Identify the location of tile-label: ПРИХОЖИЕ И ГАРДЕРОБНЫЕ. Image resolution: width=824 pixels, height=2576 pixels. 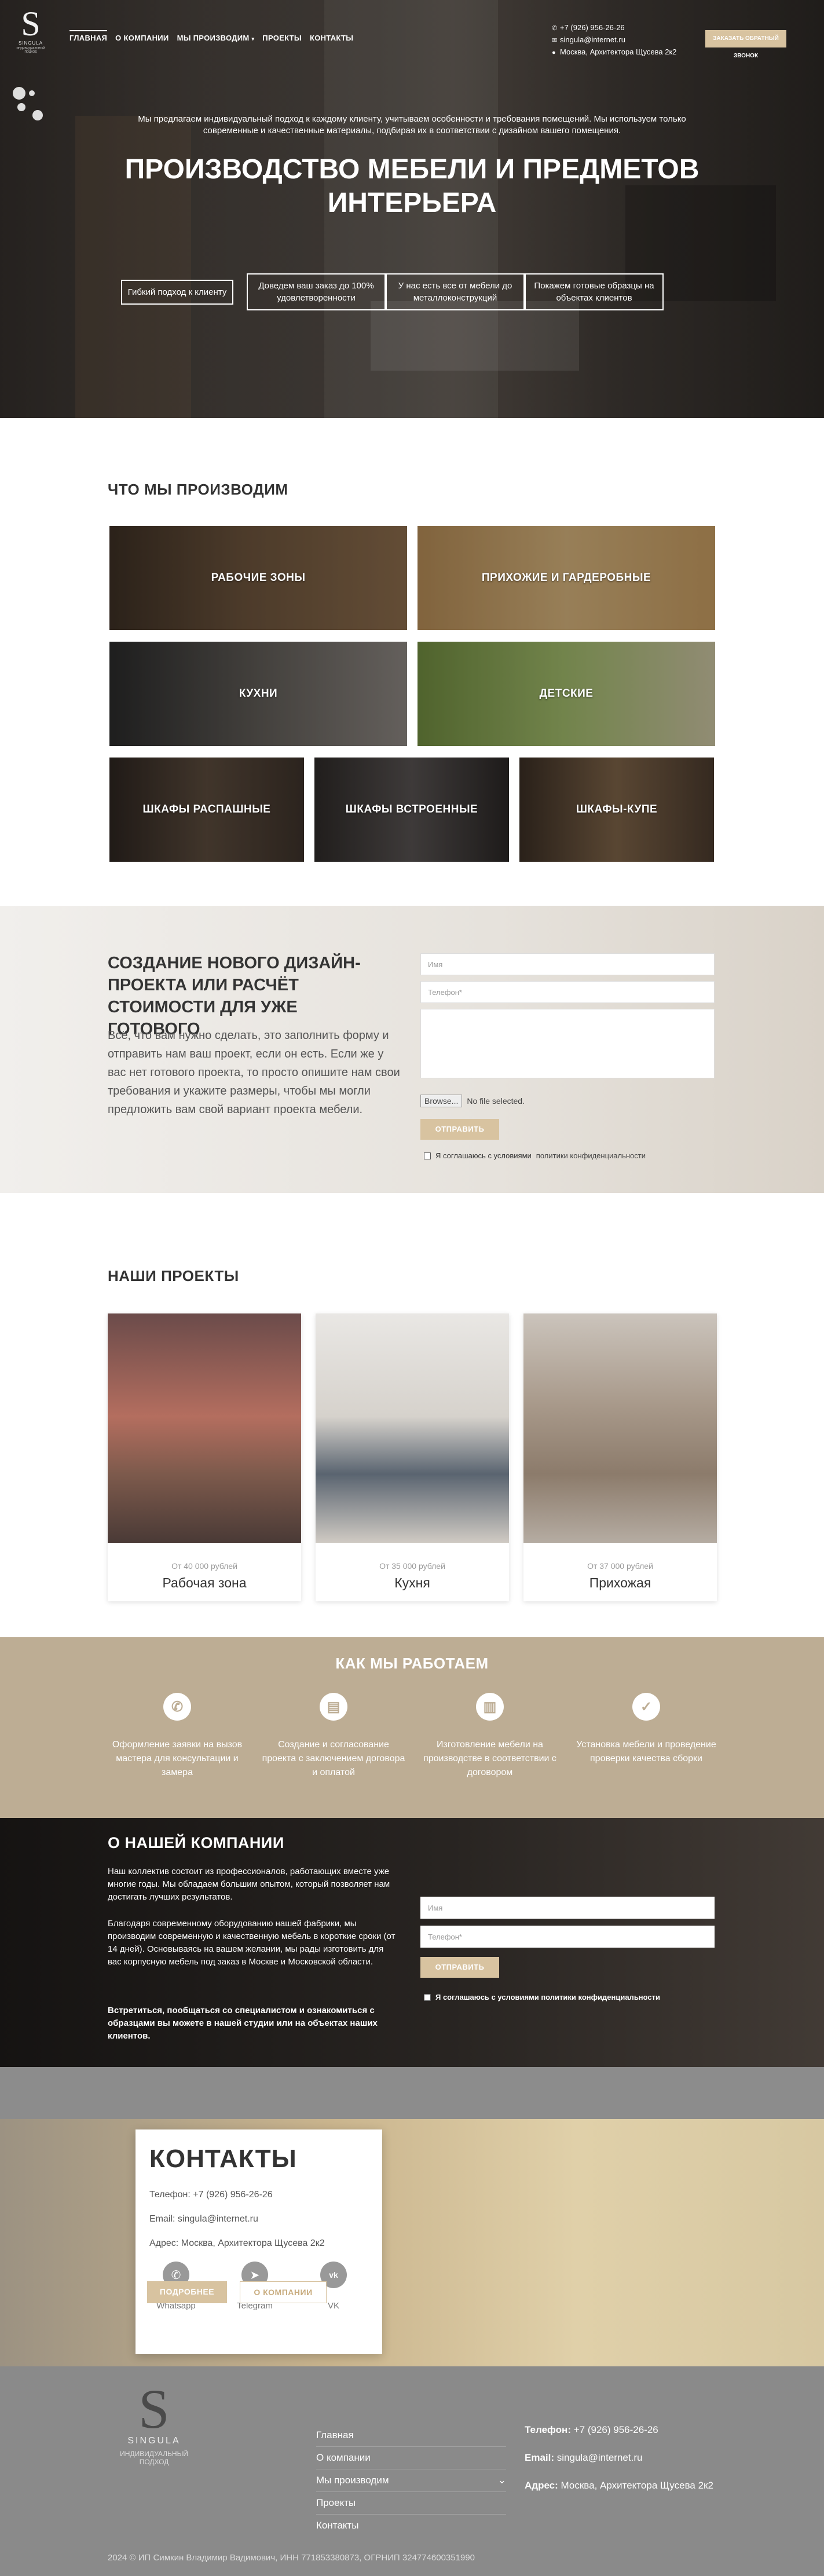
(566, 578).